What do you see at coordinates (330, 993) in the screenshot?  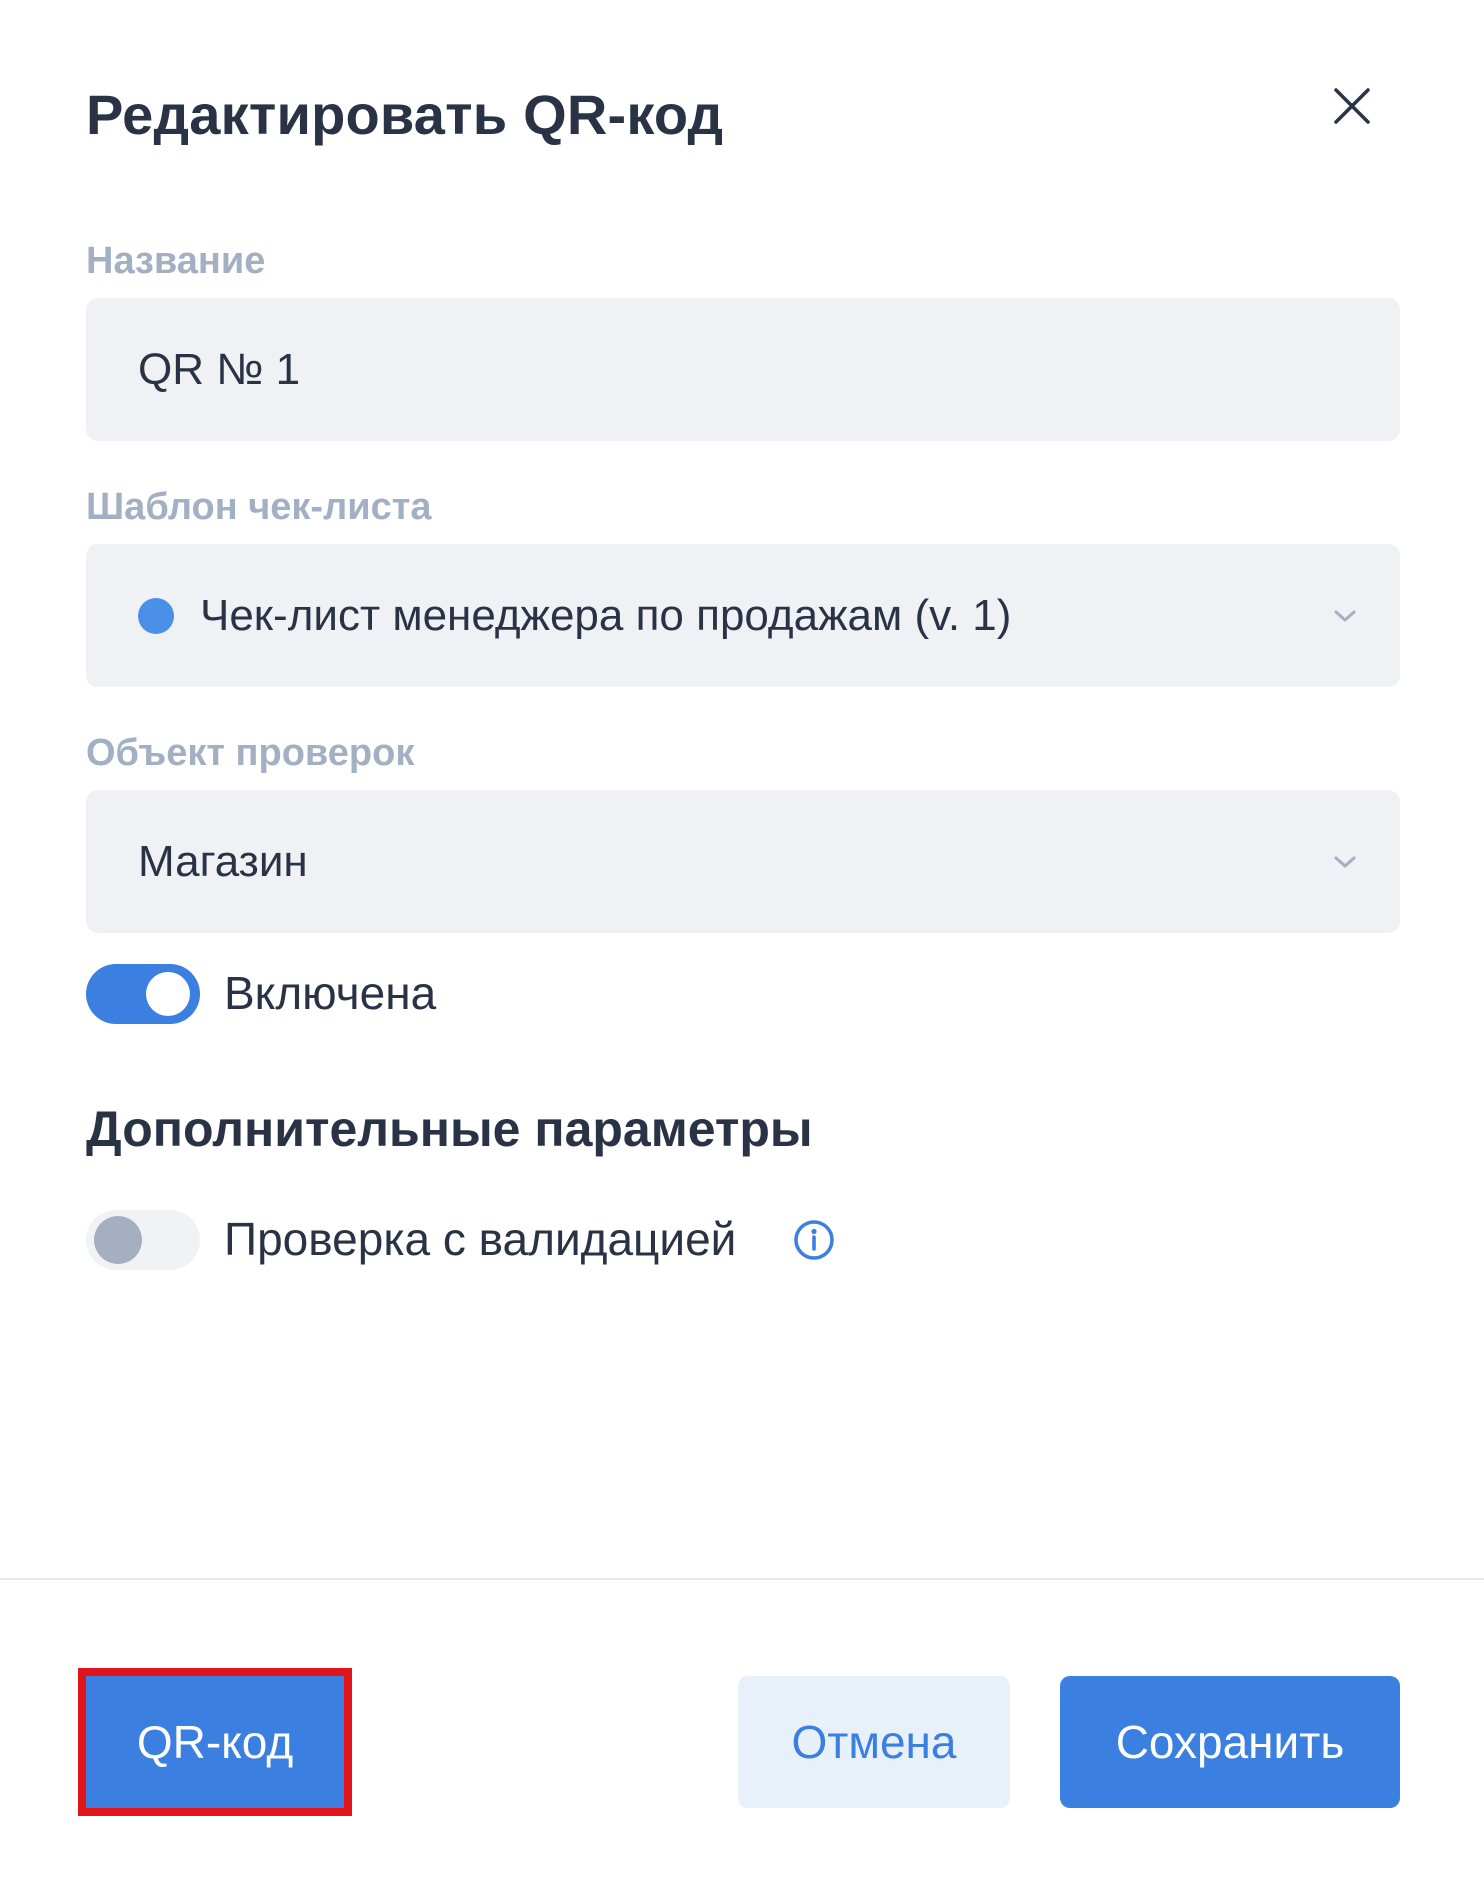 I see `enabled-toggle-label: Включена` at bounding box center [330, 993].